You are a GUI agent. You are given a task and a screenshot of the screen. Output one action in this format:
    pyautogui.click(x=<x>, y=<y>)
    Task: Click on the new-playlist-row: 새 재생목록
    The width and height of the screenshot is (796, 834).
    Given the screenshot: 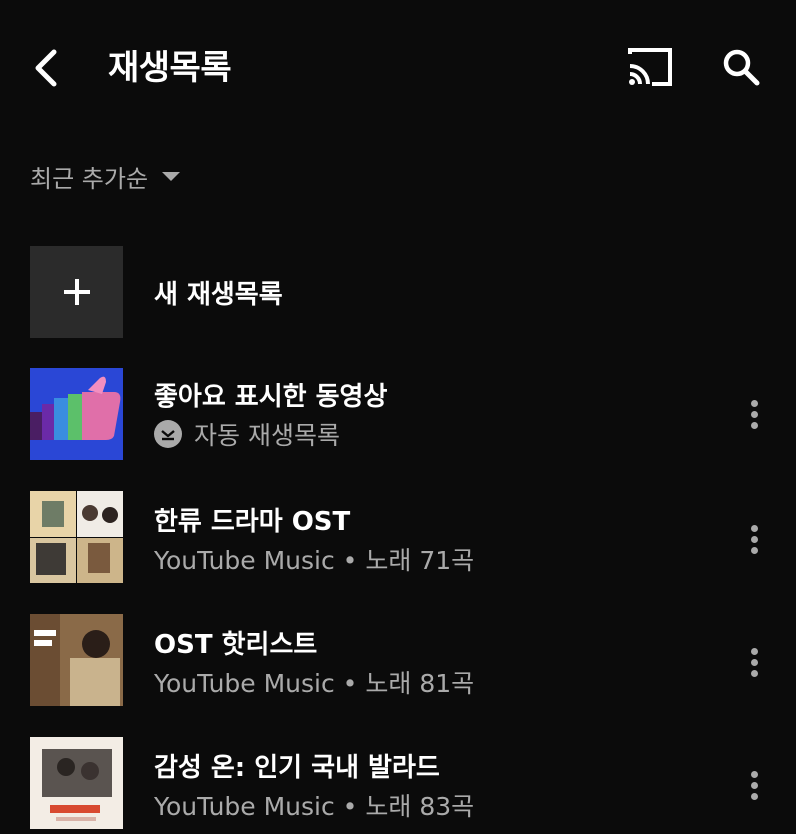 What is the action you would take?
    pyautogui.click(x=398, y=292)
    